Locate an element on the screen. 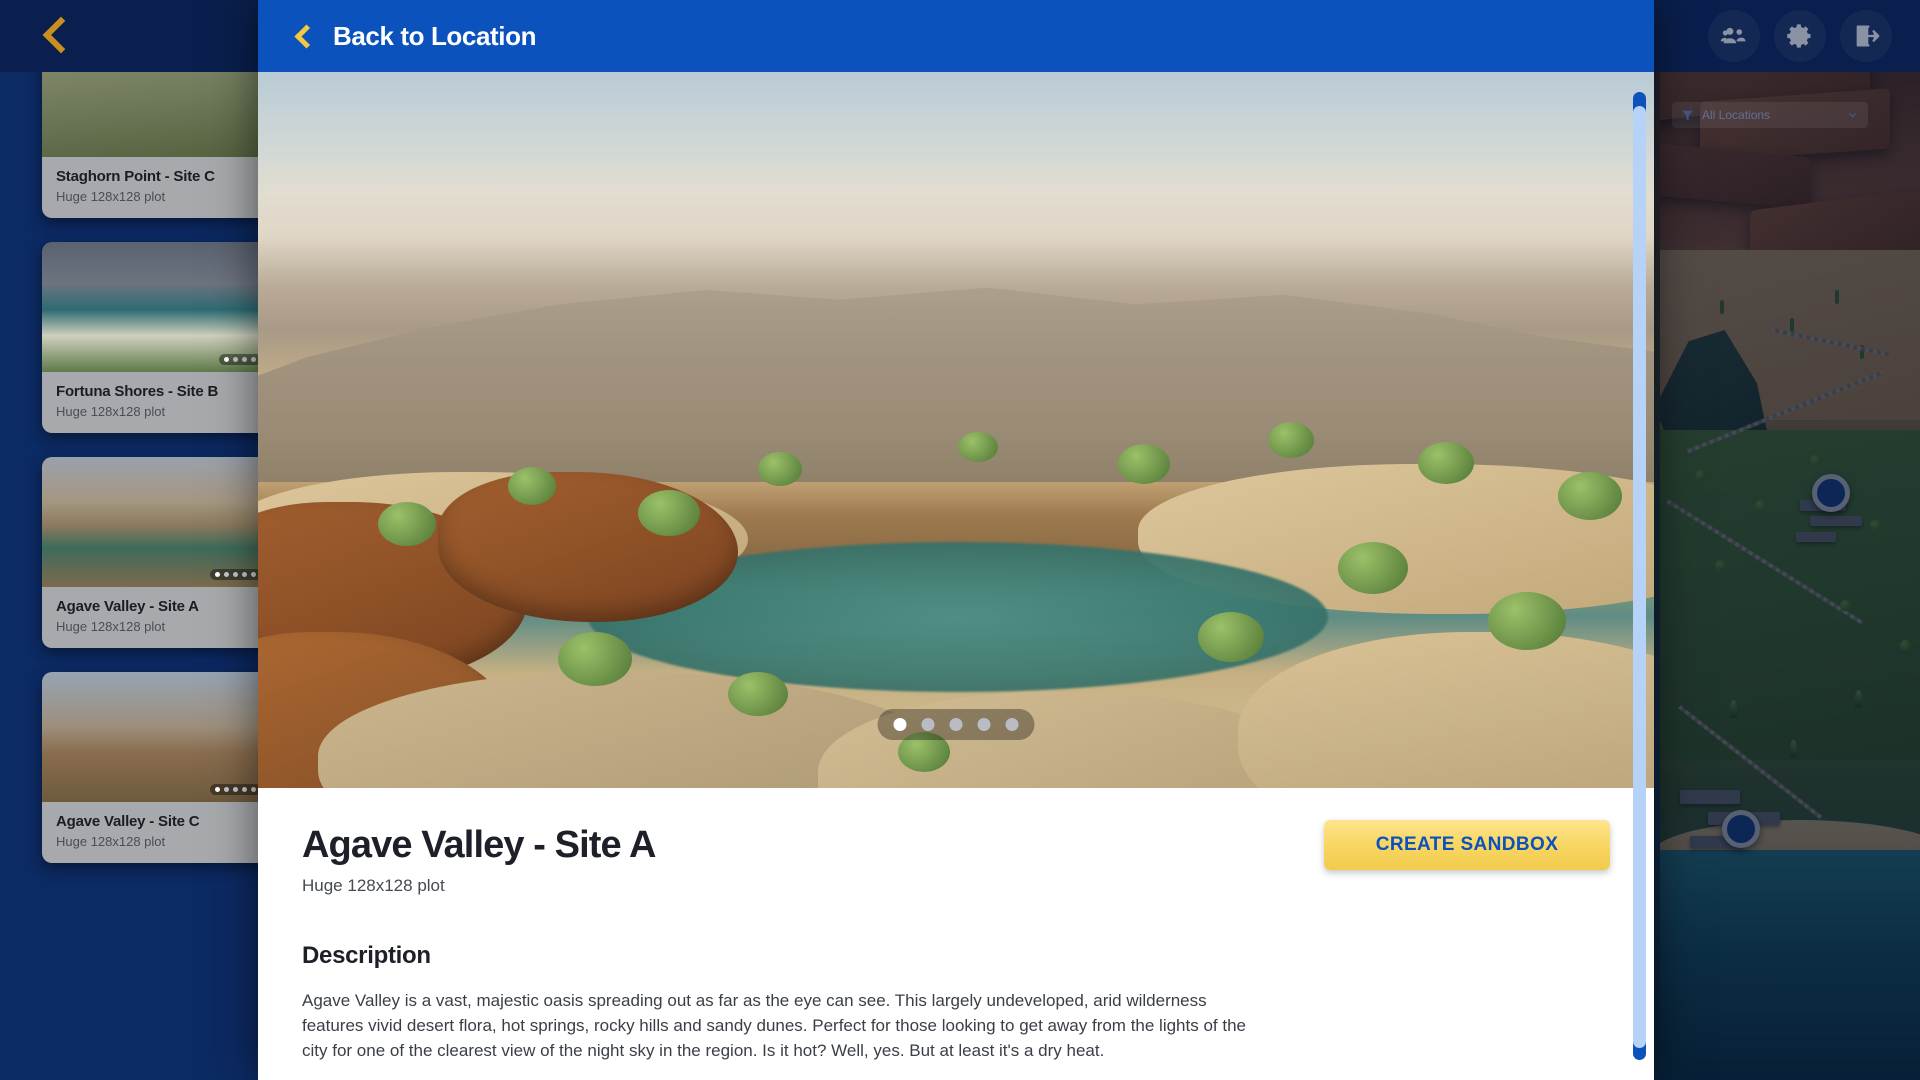 Image resolution: width=1920 pixels, height=1080 pixels. site-card-title: Fortuna Shores - Site B is located at coordinates (137, 391).